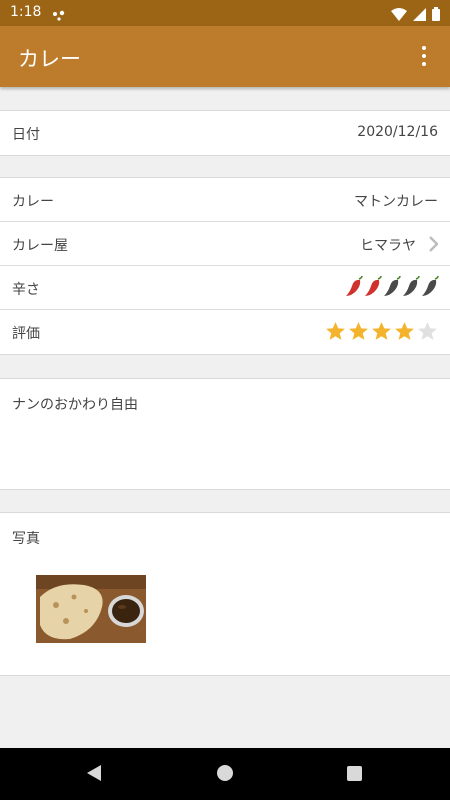  Describe the element at coordinates (91, 609) in the screenshot. I see `curry-photo` at that location.